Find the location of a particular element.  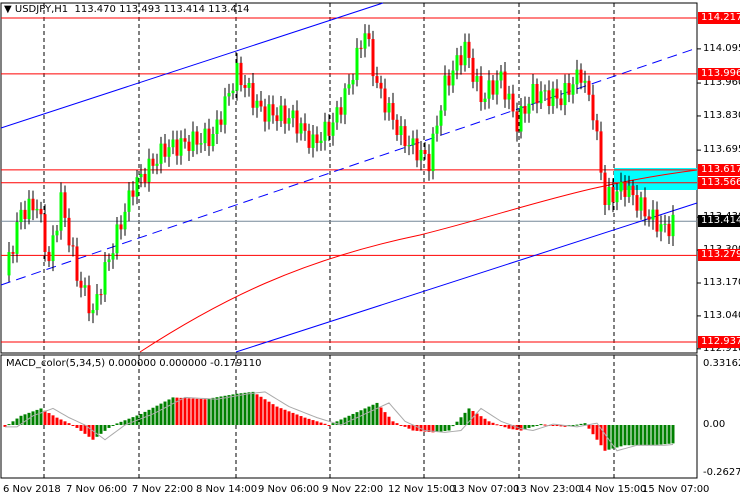

channel-upper is located at coordinates (192, 65).